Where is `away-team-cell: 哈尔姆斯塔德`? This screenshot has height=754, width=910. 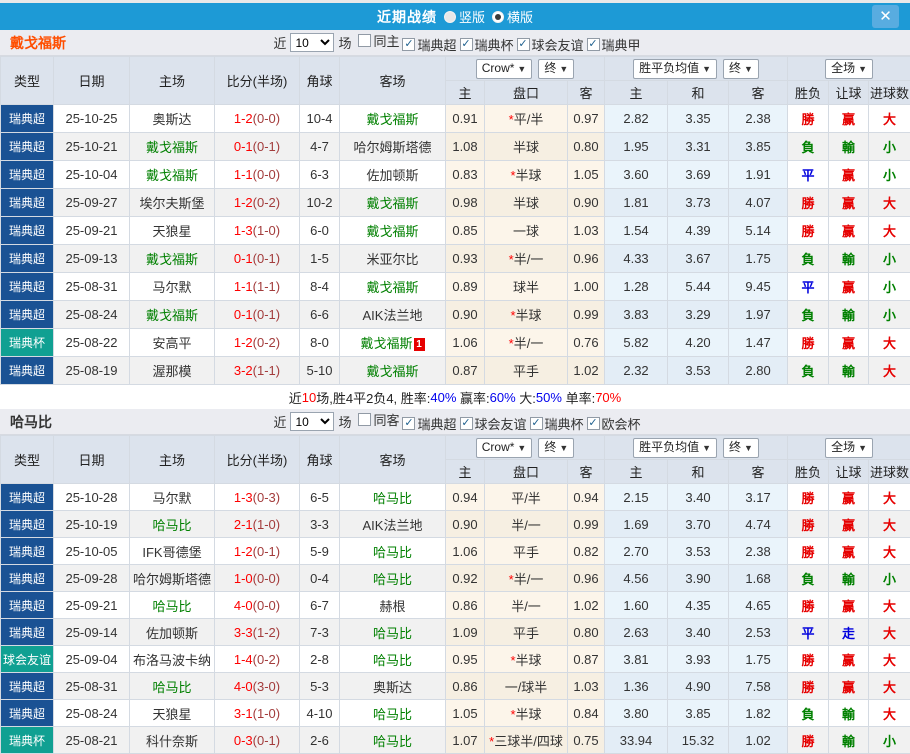
away-team-cell: 哈尔姆斯塔德 is located at coordinates (393, 147).